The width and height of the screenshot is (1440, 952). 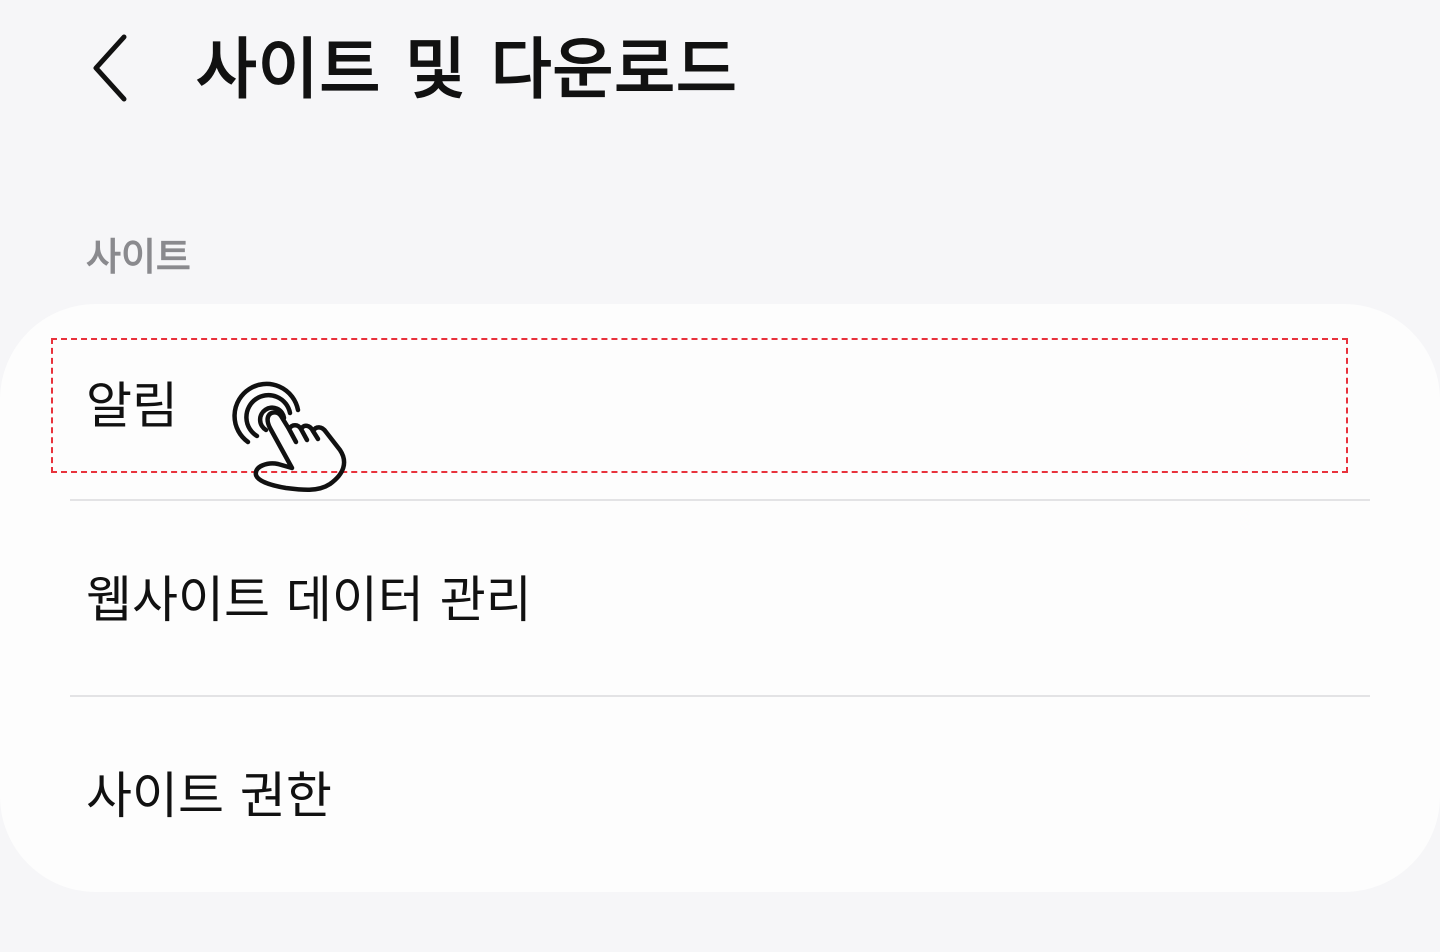 I want to click on list-item-label: 웹사이트 데이터 관리, so click(x=309, y=600).